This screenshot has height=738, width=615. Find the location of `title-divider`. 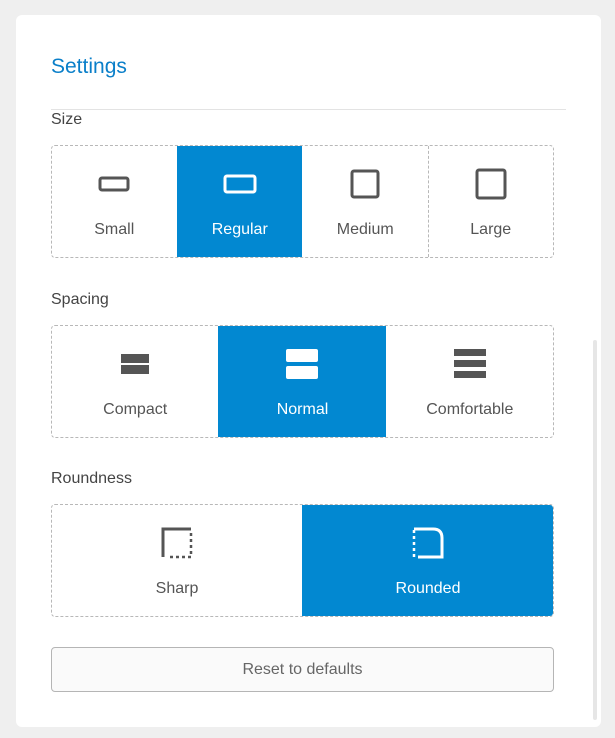

title-divider is located at coordinates (308, 109).